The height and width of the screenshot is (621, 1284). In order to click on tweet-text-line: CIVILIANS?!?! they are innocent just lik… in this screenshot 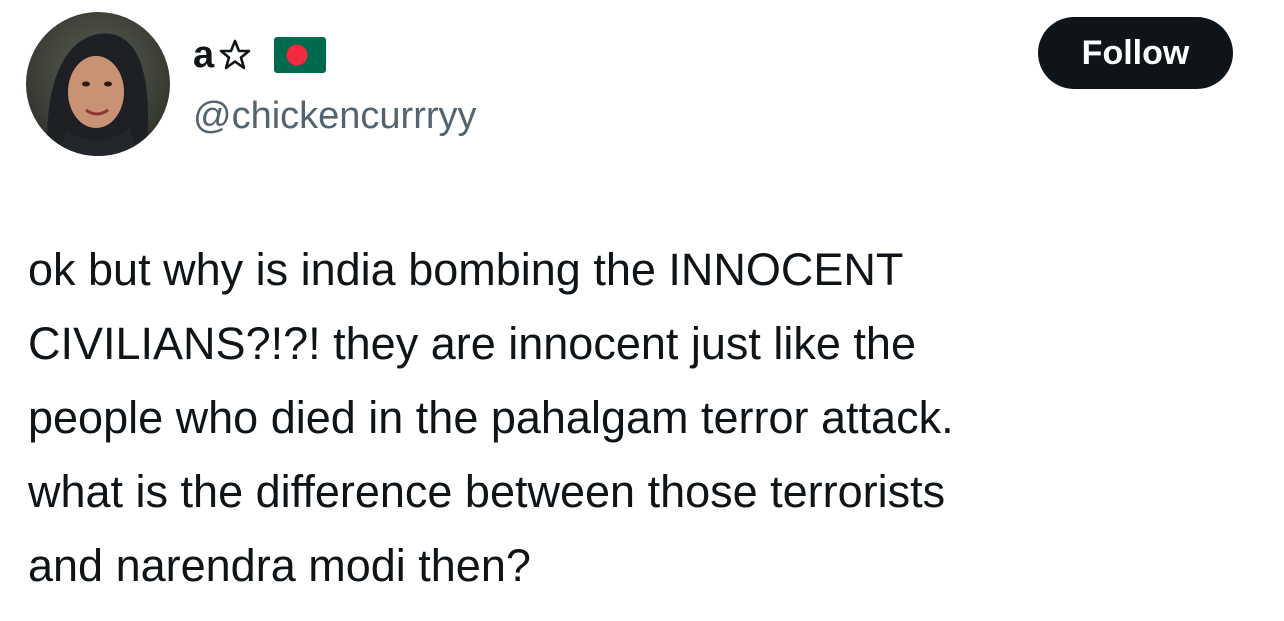, I will do `click(472, 343)`.